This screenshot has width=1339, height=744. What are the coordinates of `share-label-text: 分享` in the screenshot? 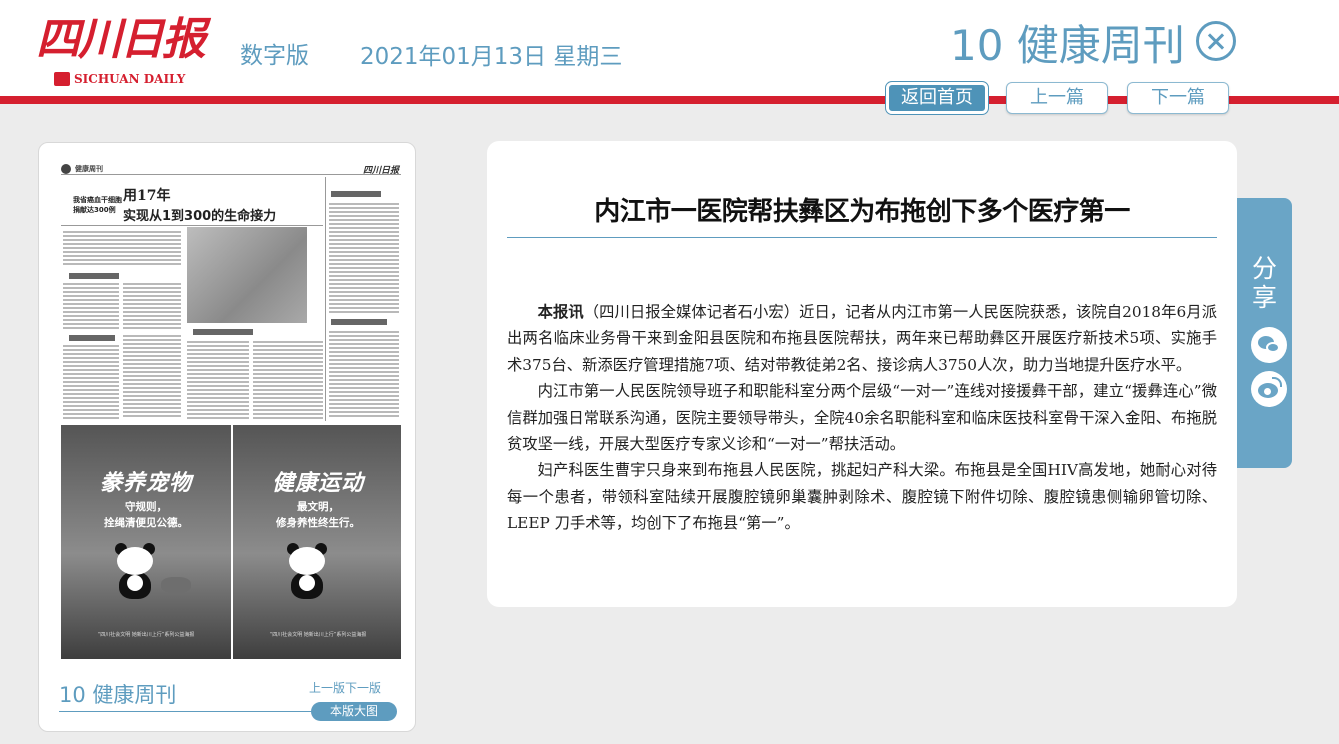 It's located at (1264, 283).